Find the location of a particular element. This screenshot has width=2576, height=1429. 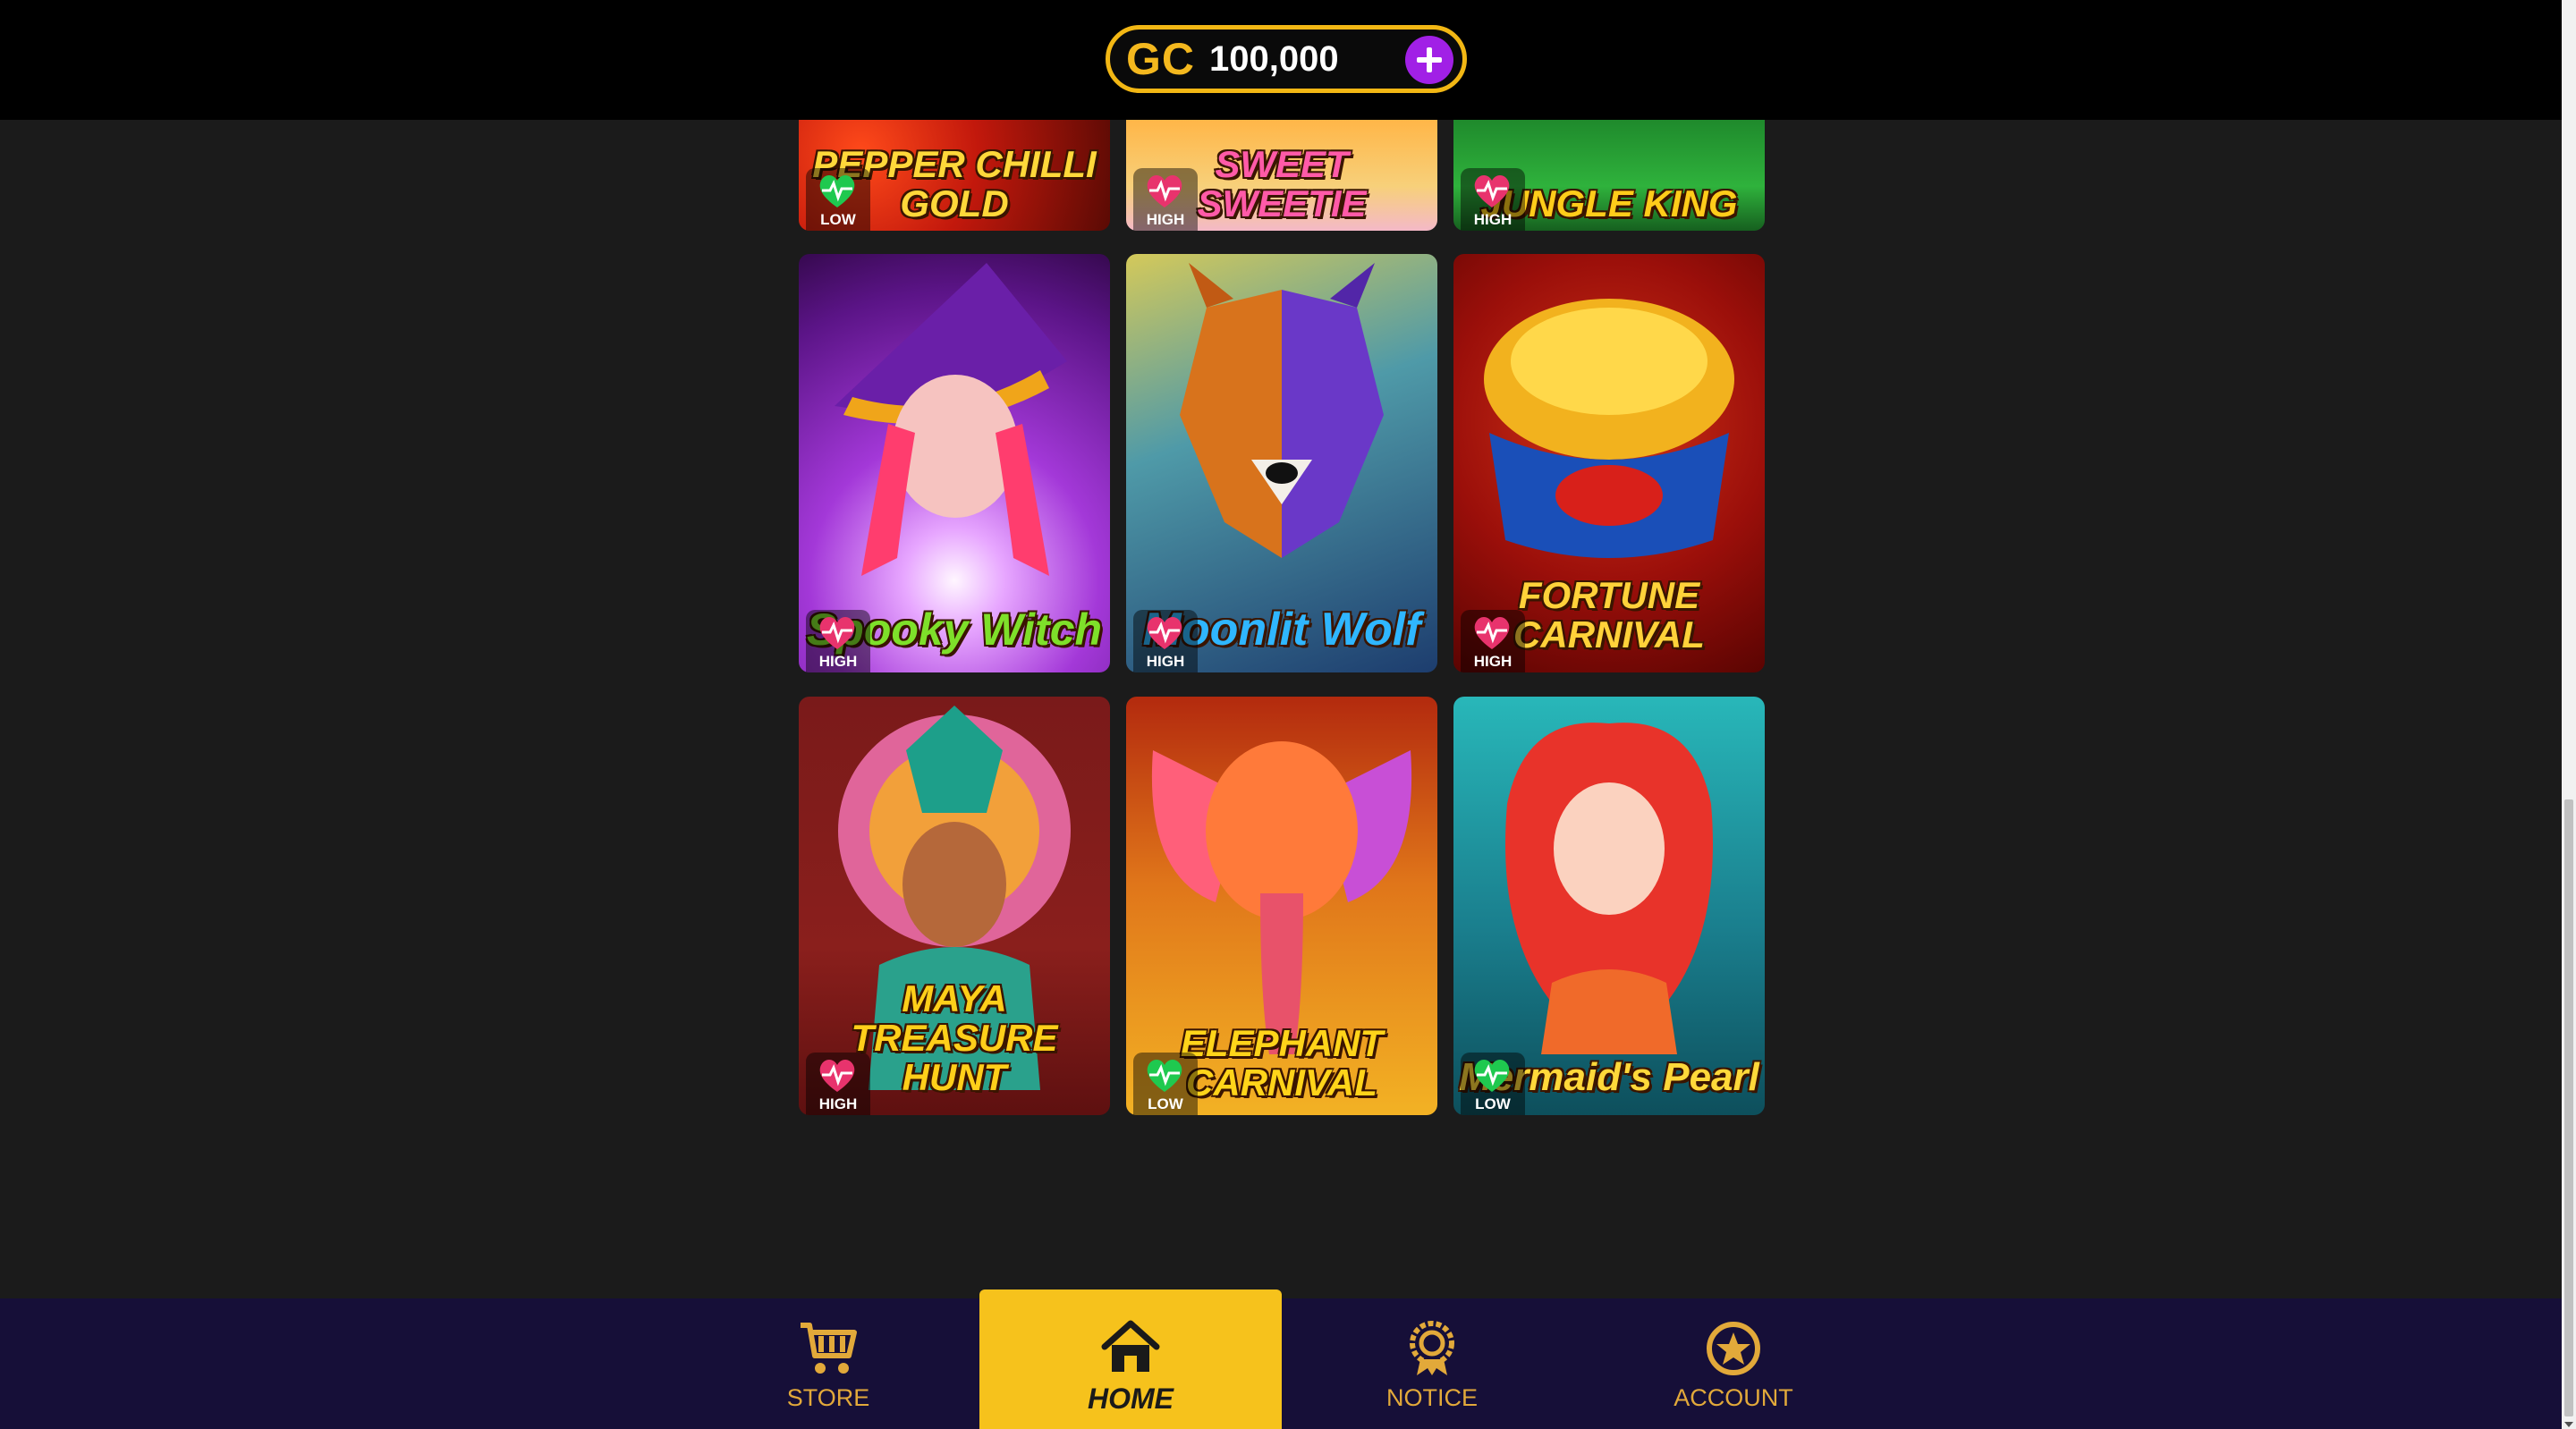

game-card-spooky-witch: Spooky Witch HIGH is located at coordinates (954, 463).